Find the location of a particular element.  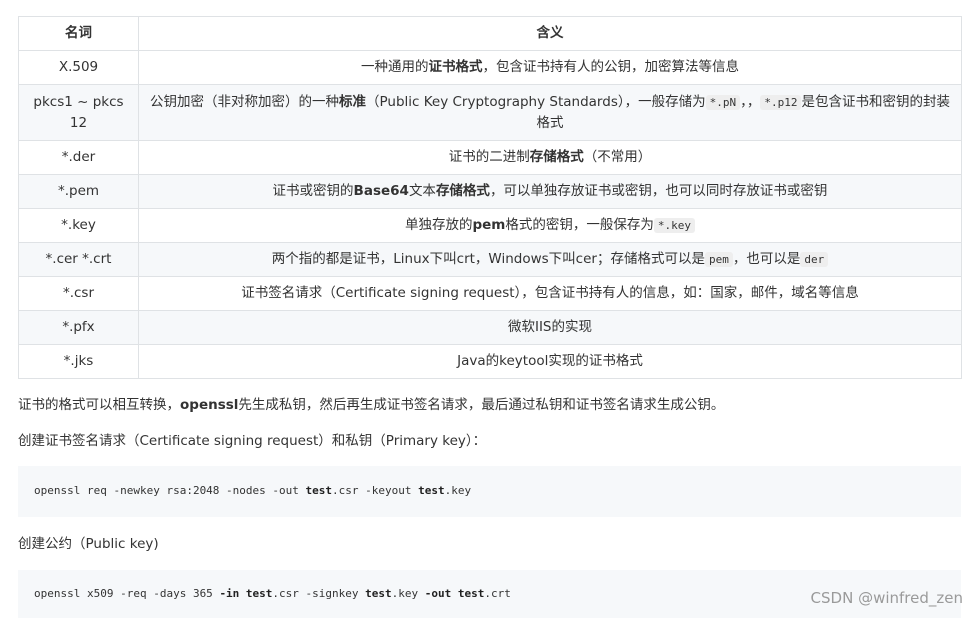

term-cell: *.cer *.crt is located at coordinates (78, 259).